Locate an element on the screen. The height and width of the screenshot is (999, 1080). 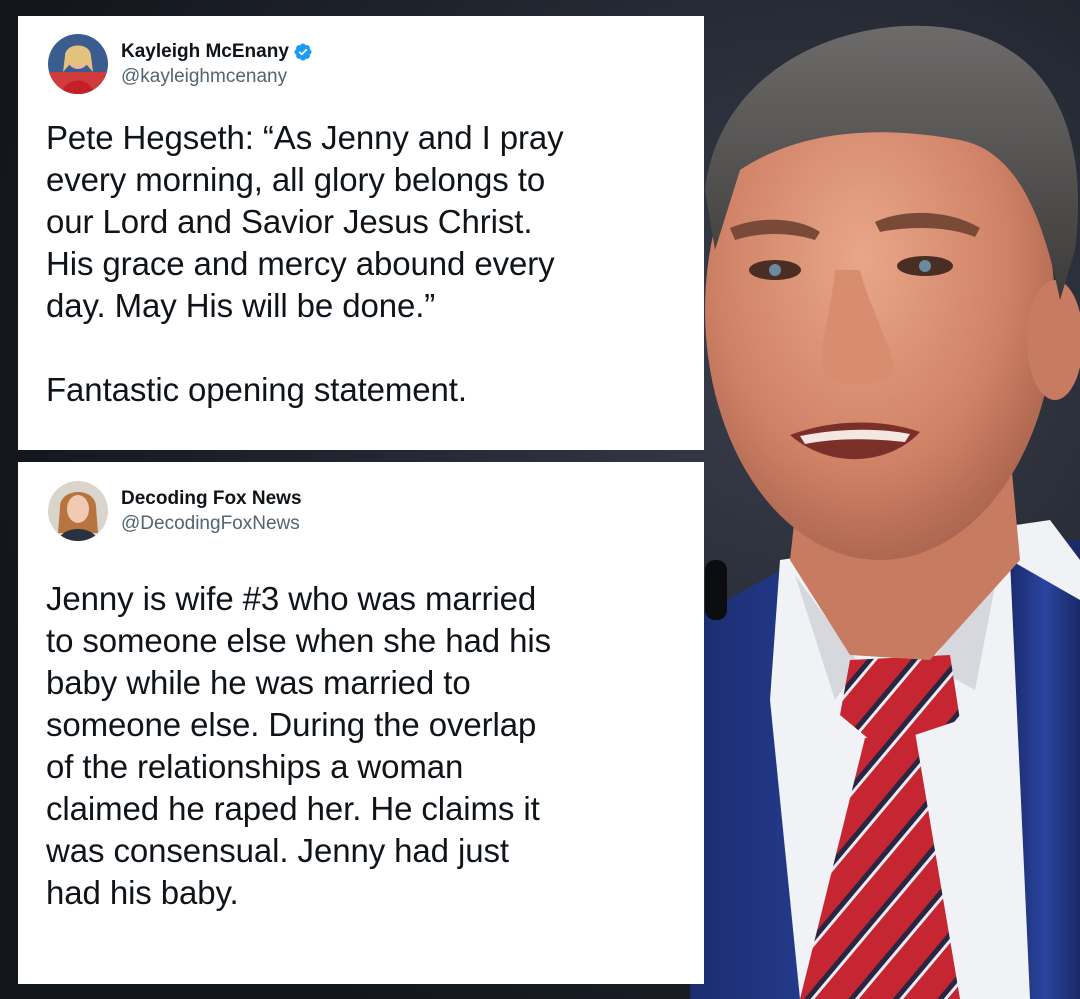
tweet-header: Decoding Fox News @DecodingFoxNews is located at coordinates (175, 511).